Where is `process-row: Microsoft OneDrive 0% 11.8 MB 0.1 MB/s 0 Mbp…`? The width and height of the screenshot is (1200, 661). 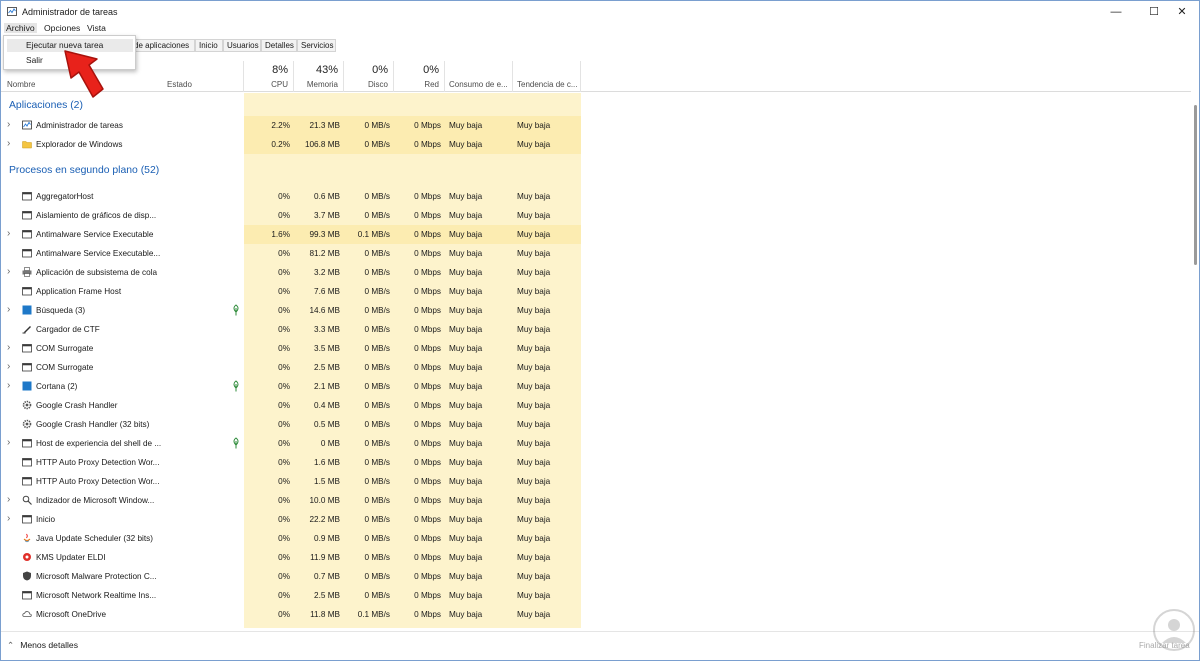
process-row: Microsoft OneDrive 0% 11.8 MB 0.1 MB/s 0 Mbp… is located at coordinates (596, 614).